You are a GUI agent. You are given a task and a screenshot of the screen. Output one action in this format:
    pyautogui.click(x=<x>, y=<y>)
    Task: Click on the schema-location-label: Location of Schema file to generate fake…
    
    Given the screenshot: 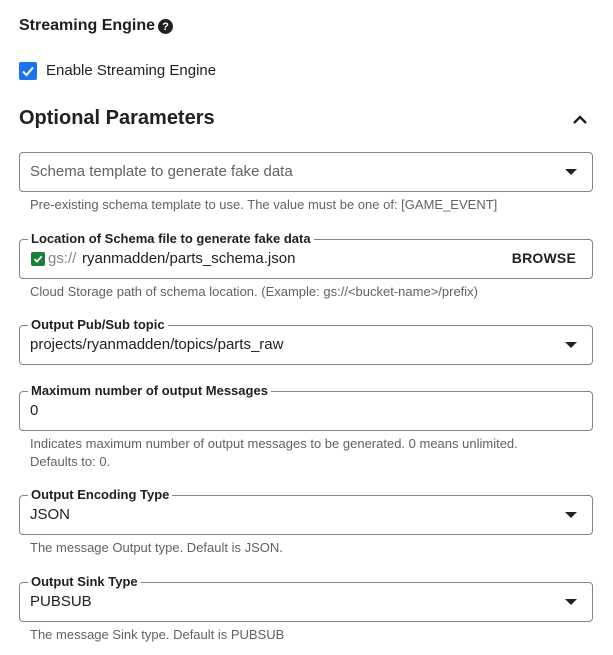 What is the action you would take?
    pyautogui.click(x=171, y=239)
    